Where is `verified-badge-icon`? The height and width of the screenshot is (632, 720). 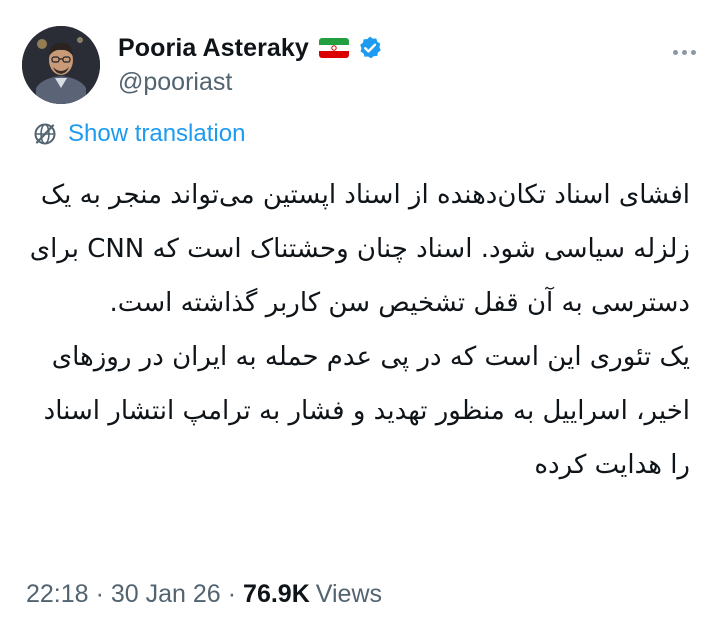
verified-badge-icon is located at coordinates (370, 48).